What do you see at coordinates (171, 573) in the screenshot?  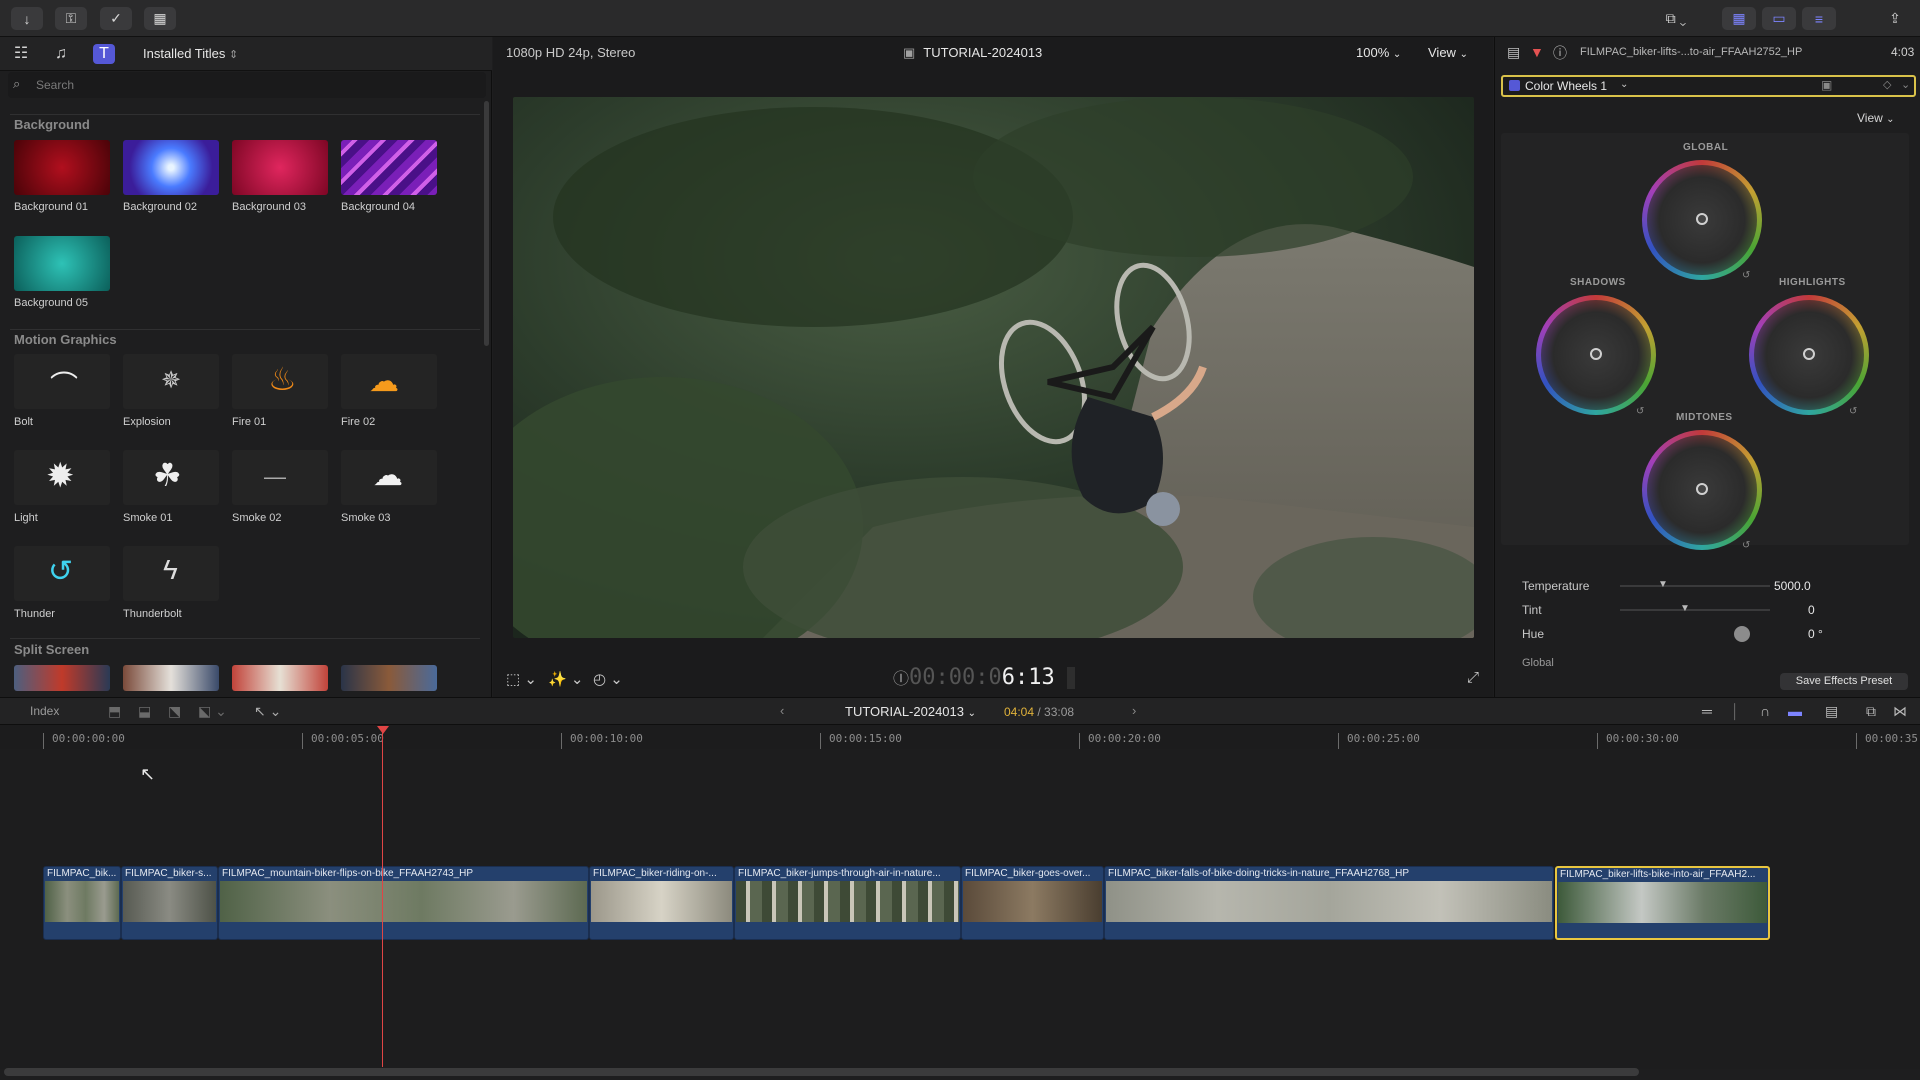 I see `thumb-thunderbolt: ϟ` at bounding box center [171, 573].